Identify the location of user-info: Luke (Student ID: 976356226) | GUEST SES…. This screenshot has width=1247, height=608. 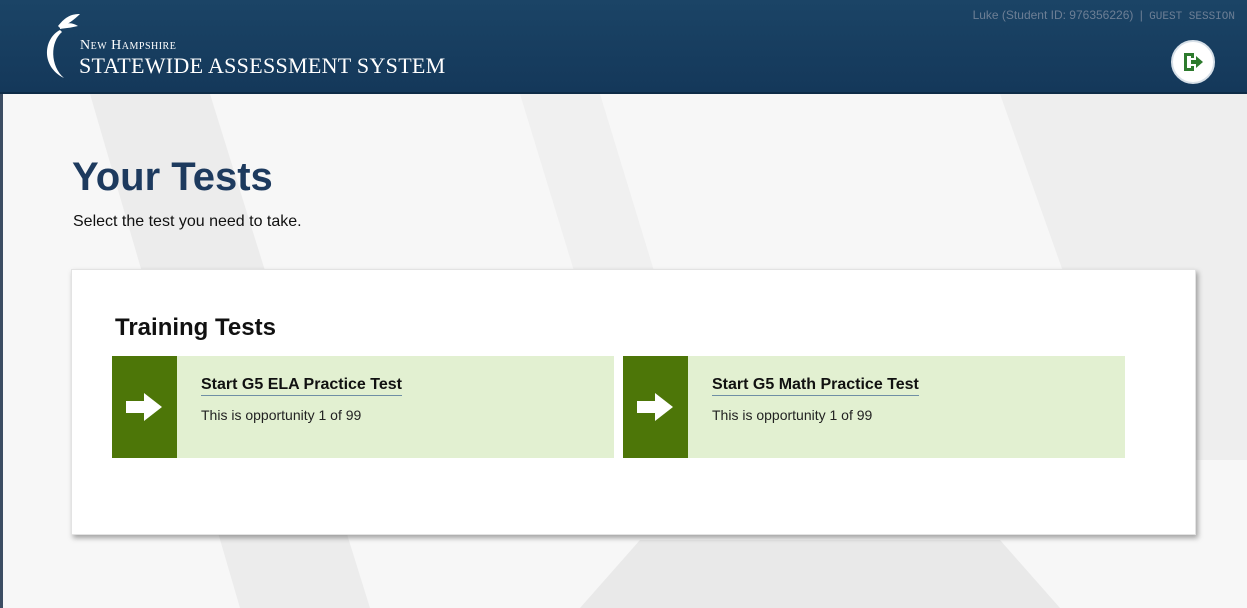
(1104, 15).